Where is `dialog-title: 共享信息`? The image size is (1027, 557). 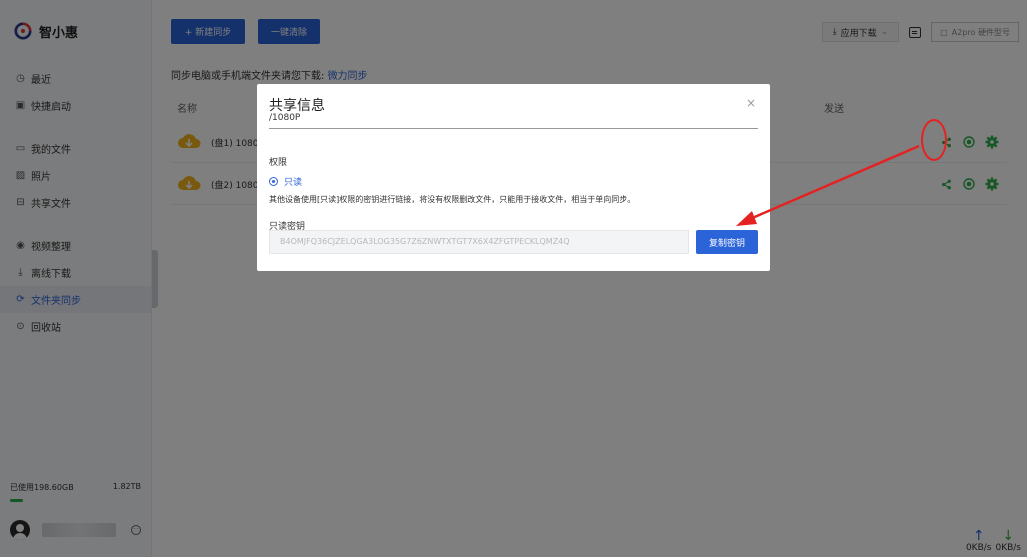 dialog-title: 共享信息 is located at coordinates (297, 106).